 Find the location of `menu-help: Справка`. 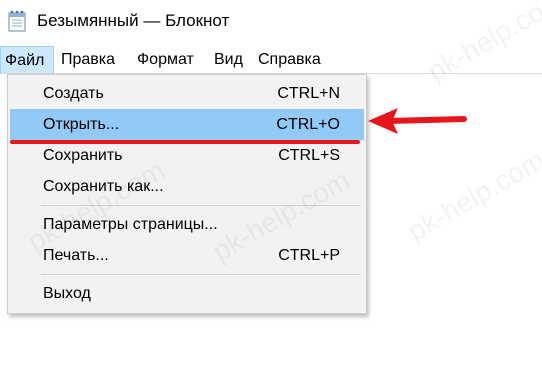

menu-help: Справка is located at coordinates (289, 60).